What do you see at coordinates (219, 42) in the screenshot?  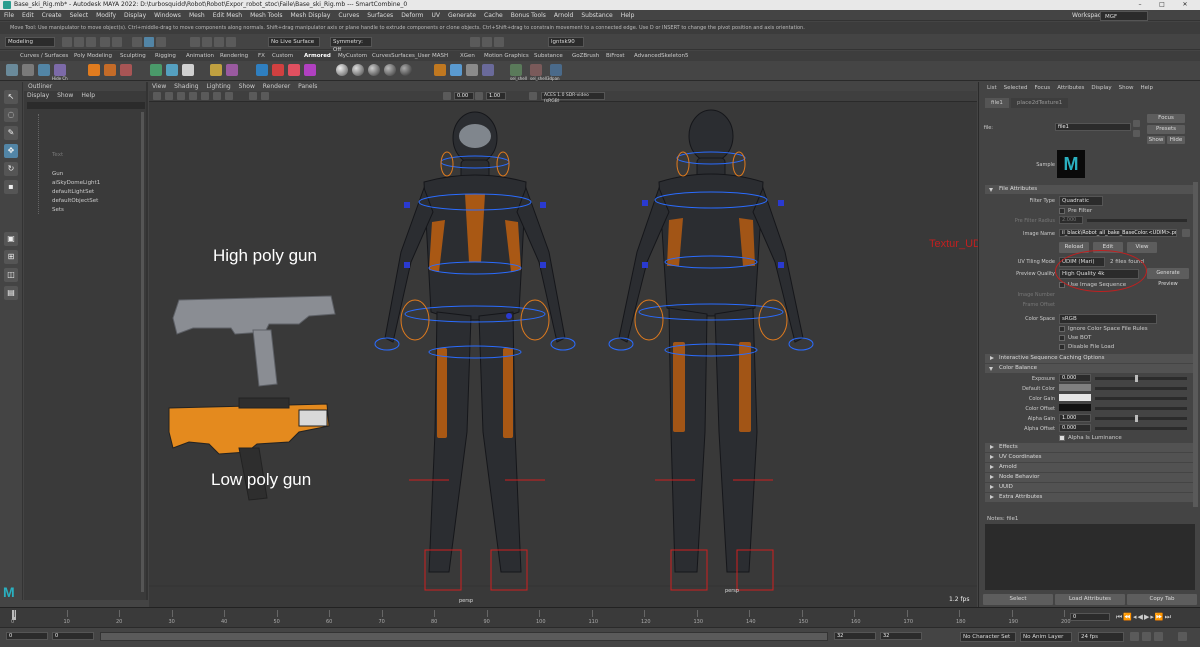 I see `snap-point-icon` at bounding box center [219, 42].